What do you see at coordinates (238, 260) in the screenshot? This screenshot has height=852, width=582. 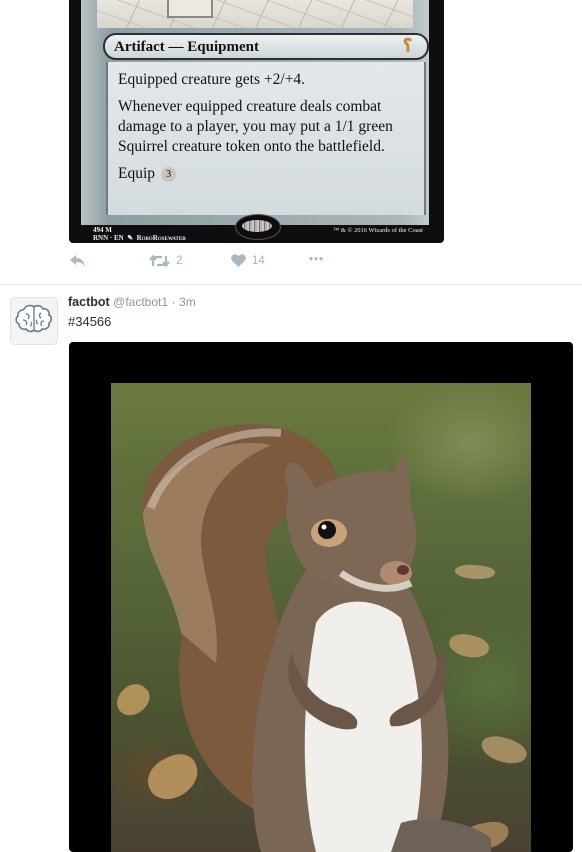 I see `heart-icon` at bounding box center [238, 260].